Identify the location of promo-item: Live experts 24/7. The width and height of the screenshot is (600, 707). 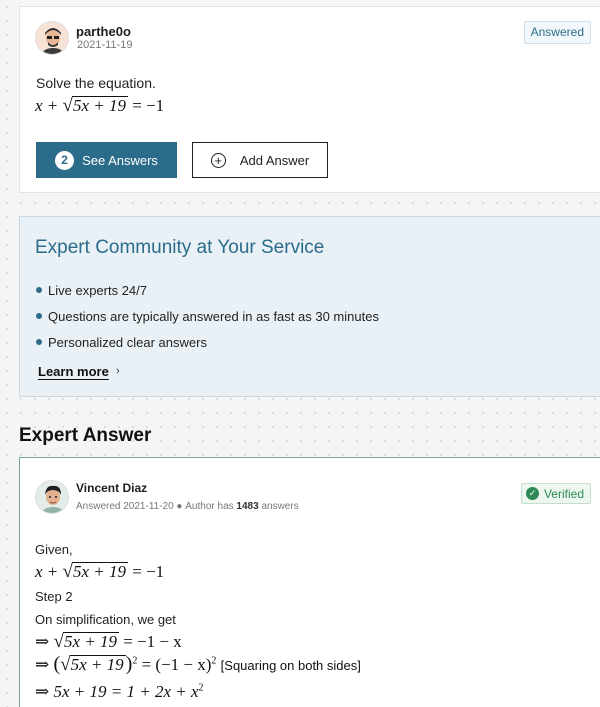
(207, 290).